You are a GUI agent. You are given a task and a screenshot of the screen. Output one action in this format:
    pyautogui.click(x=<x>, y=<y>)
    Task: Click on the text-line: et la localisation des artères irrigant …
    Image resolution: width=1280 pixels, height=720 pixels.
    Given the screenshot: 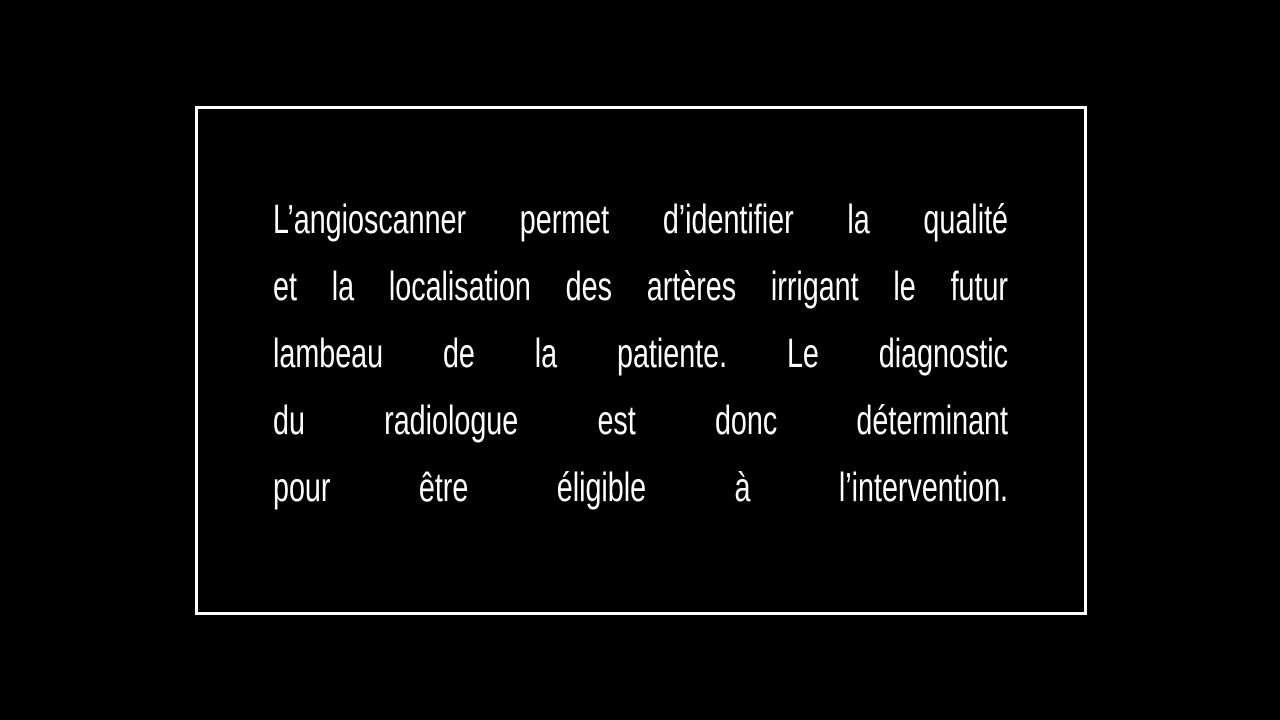 What is the action you would take?
    pyautogui.click(x=640, y=286)
    